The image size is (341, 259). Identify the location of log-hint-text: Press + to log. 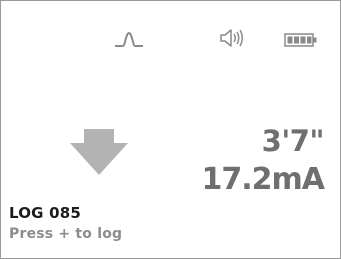
(66, 234).